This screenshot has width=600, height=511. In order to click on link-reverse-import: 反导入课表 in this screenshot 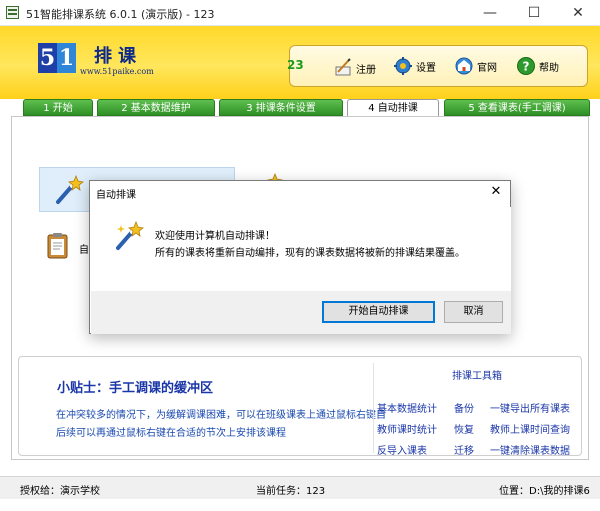, I will do `click(402, 449)`.